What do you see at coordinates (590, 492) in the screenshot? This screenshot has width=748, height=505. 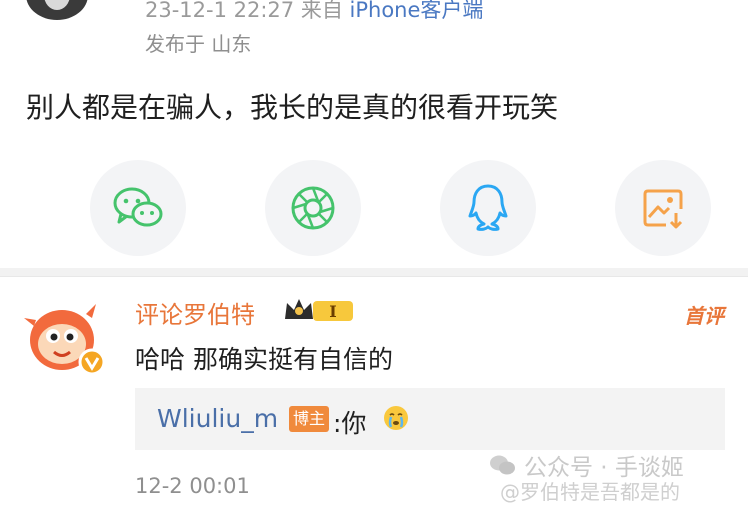 I see `watermark-secondary: @罗伯特是吾都是的` at bounding box center [590, 492].